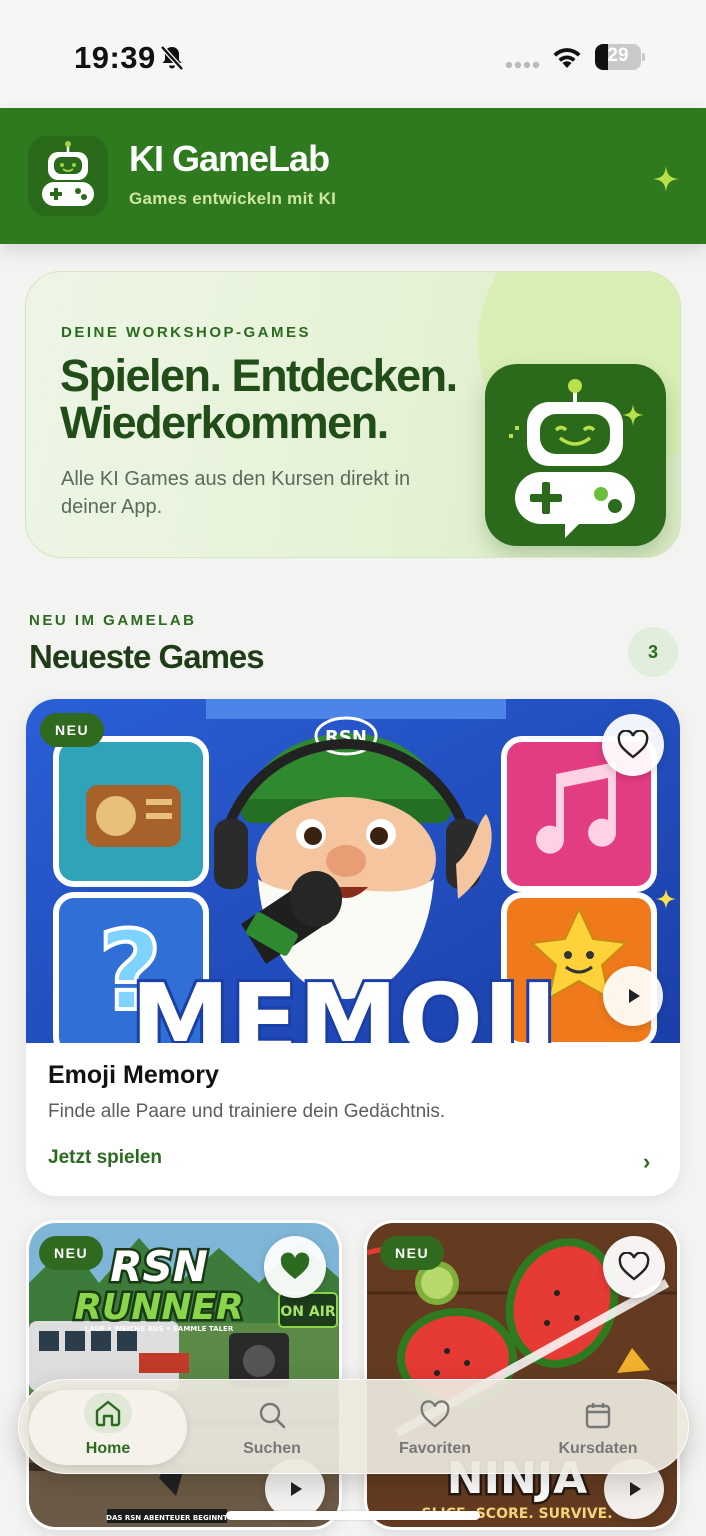 The image size is (706, 1536). I want to click on svg-text: ON AIR, so click(308, 1312).